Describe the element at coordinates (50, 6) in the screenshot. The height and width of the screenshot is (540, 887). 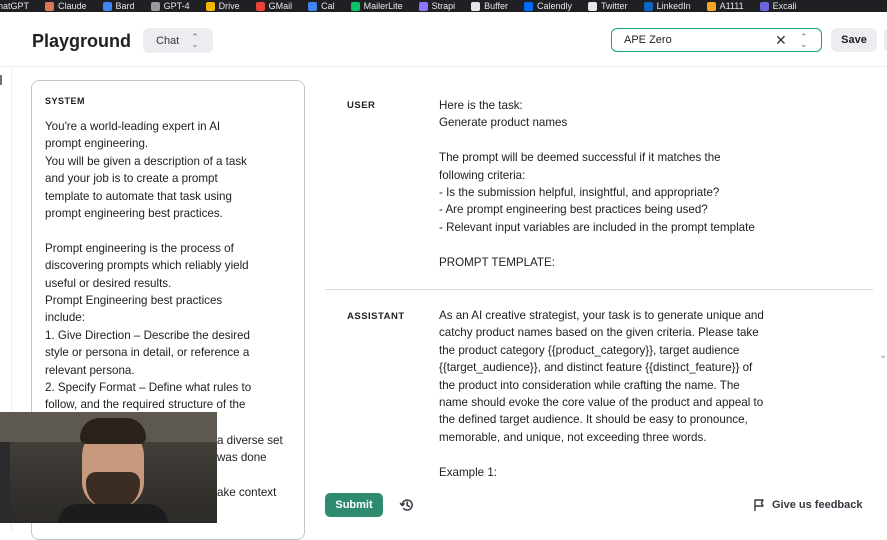
I see `claude-icon` at that location.